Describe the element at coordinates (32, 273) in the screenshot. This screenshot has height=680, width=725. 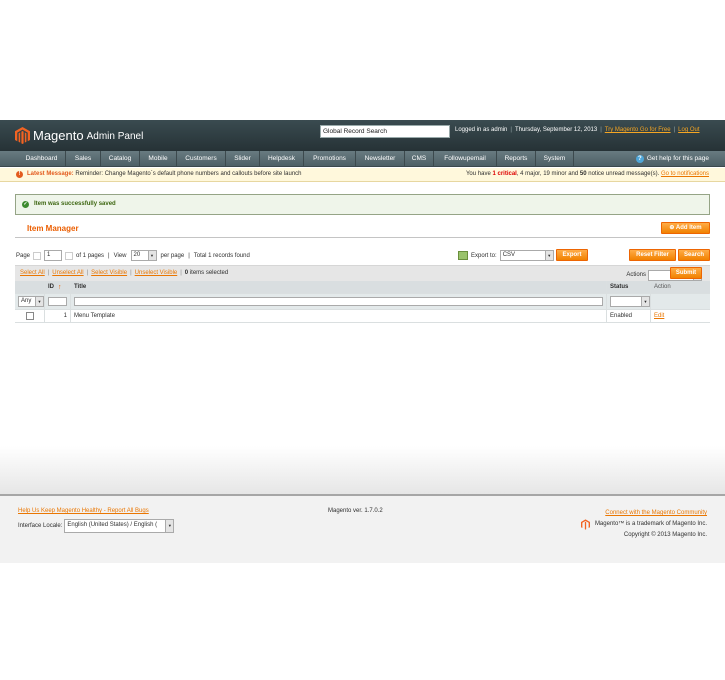
I see `select-all-link: Select All` at that location.